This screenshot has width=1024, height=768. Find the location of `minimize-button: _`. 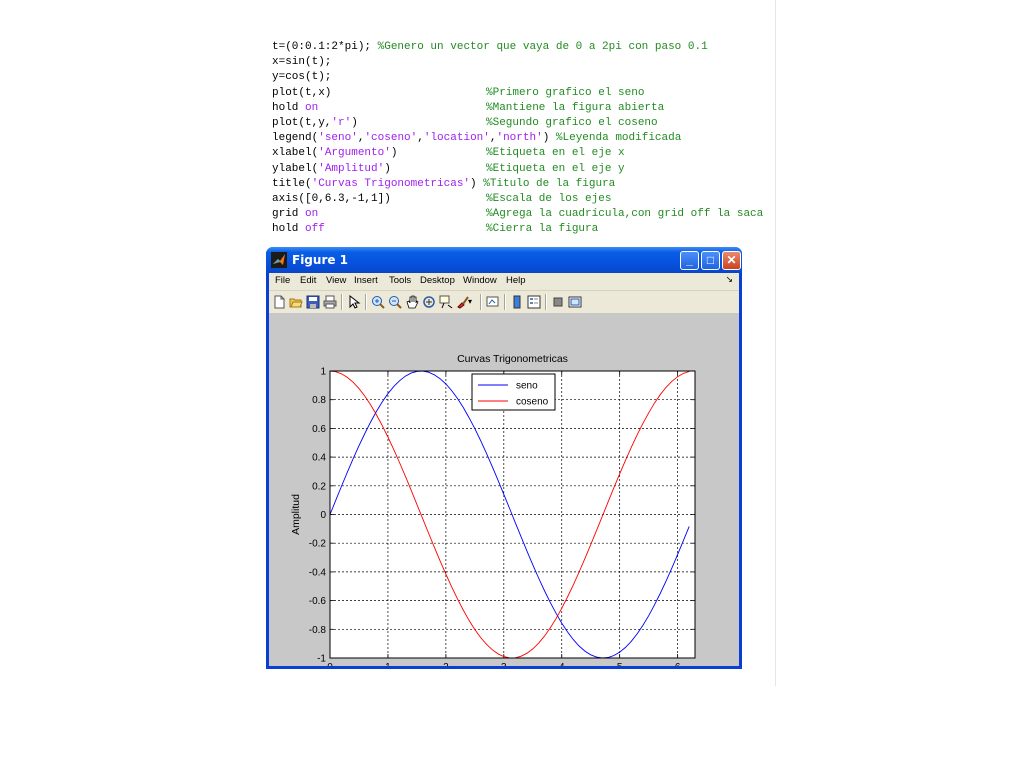

minimize-button: _ is located at coordinates (689, 260).